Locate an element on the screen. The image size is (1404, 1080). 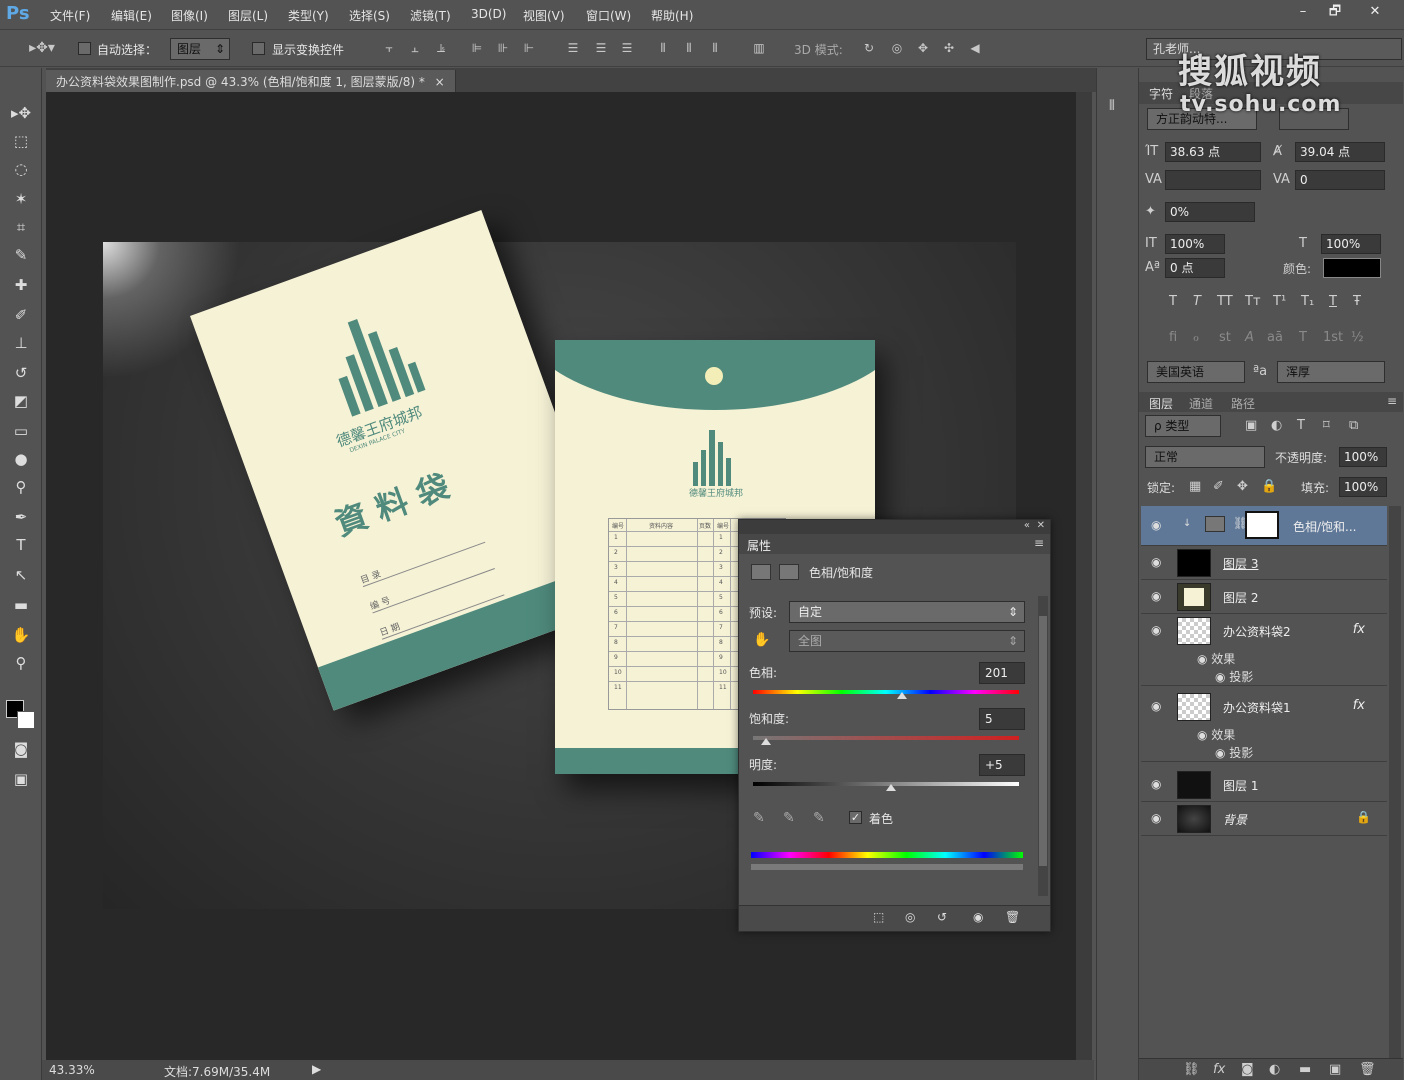
history-panel-icon: ⫴ is located at coordinates (1112, 106).